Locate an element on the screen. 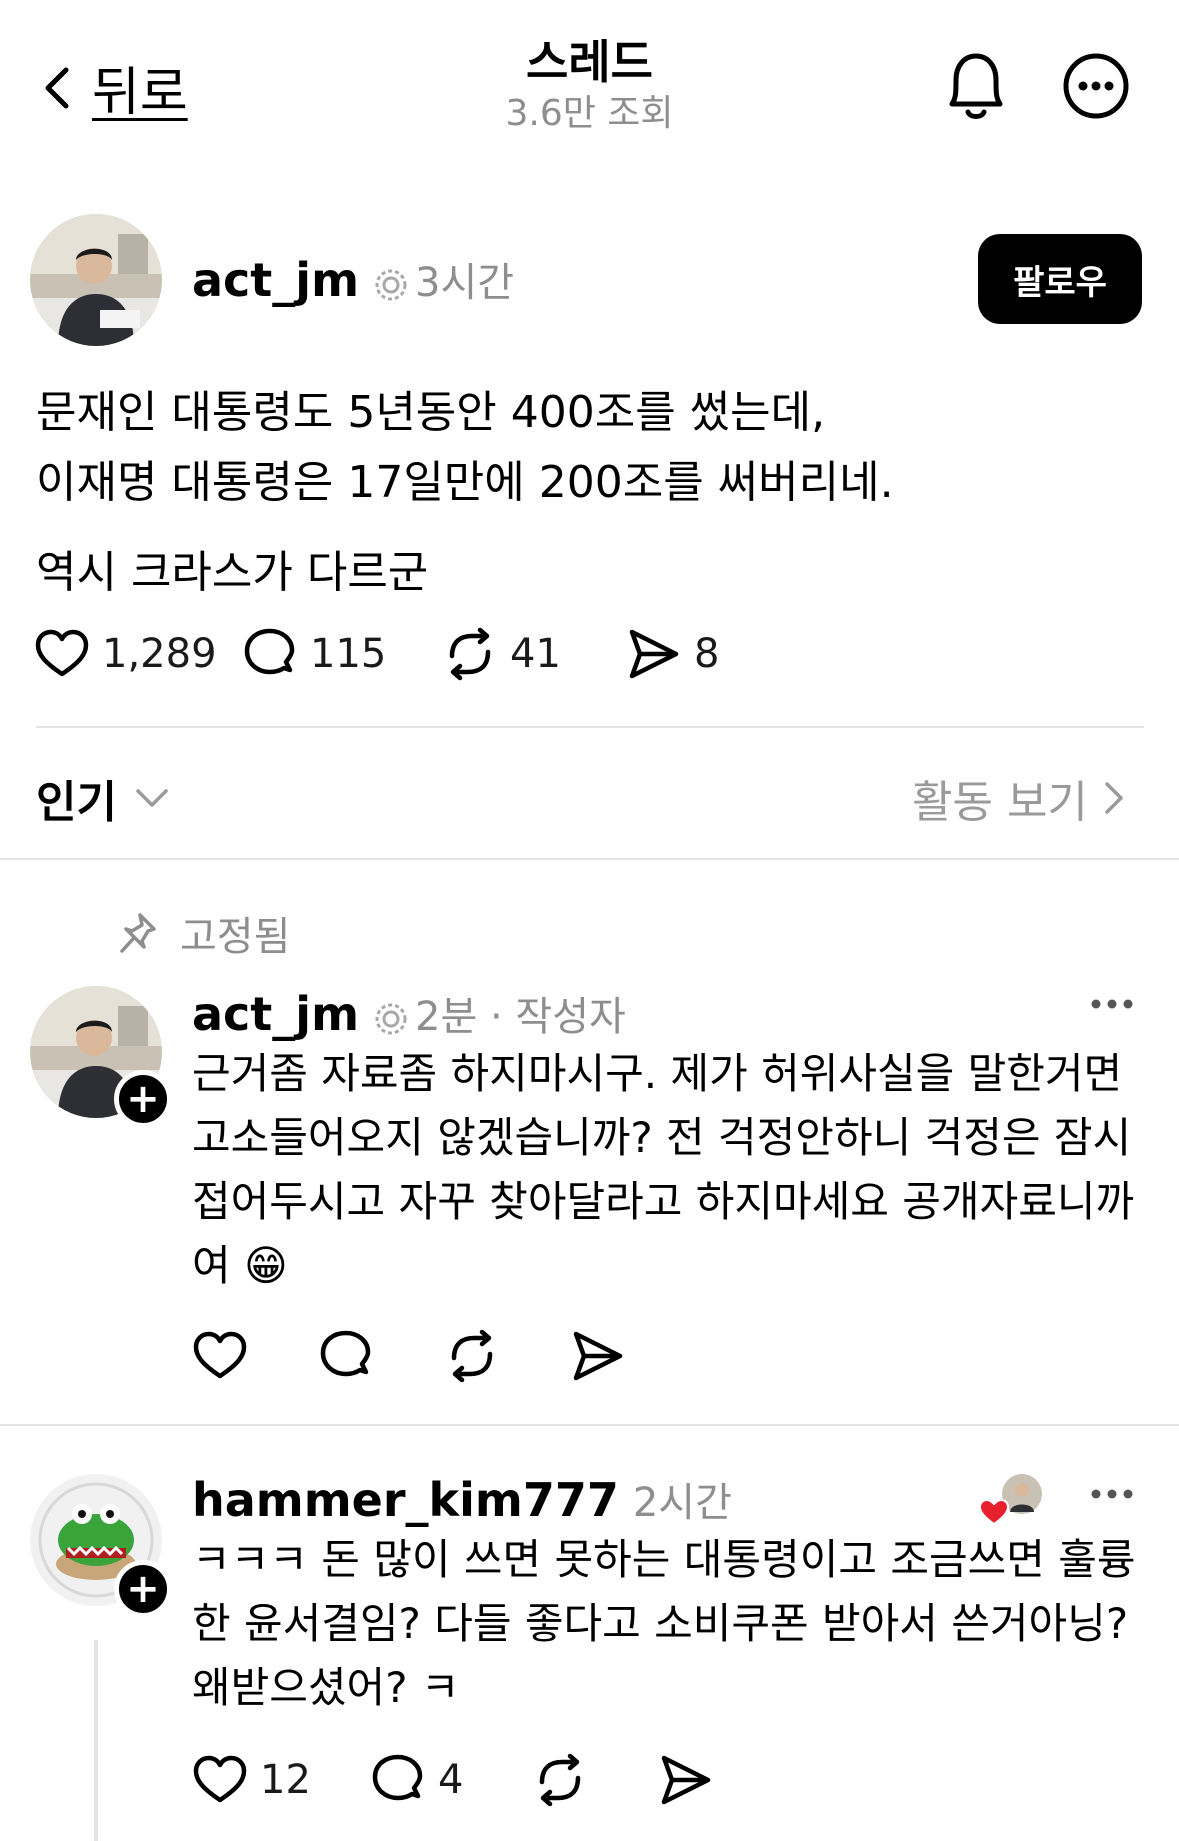 The image size is (1179, 1841). author-liked-indicator is located at coordinates (1010, 1500).